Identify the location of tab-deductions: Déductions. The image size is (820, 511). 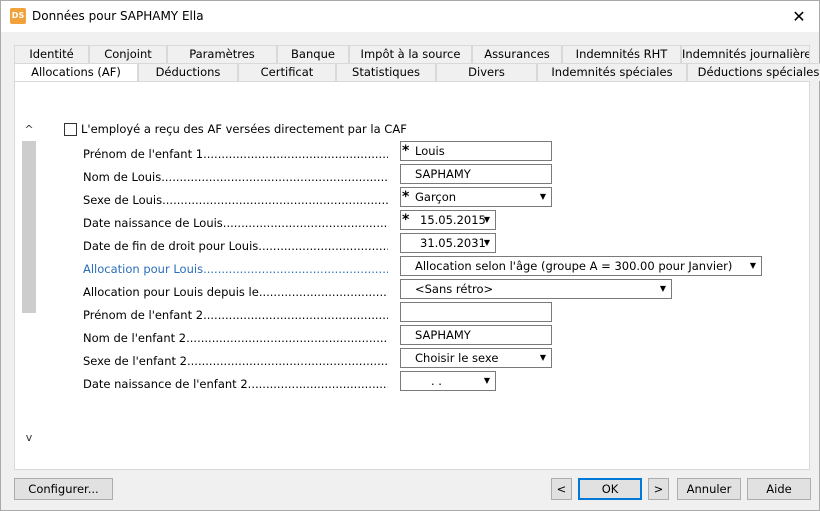
(188, 72).